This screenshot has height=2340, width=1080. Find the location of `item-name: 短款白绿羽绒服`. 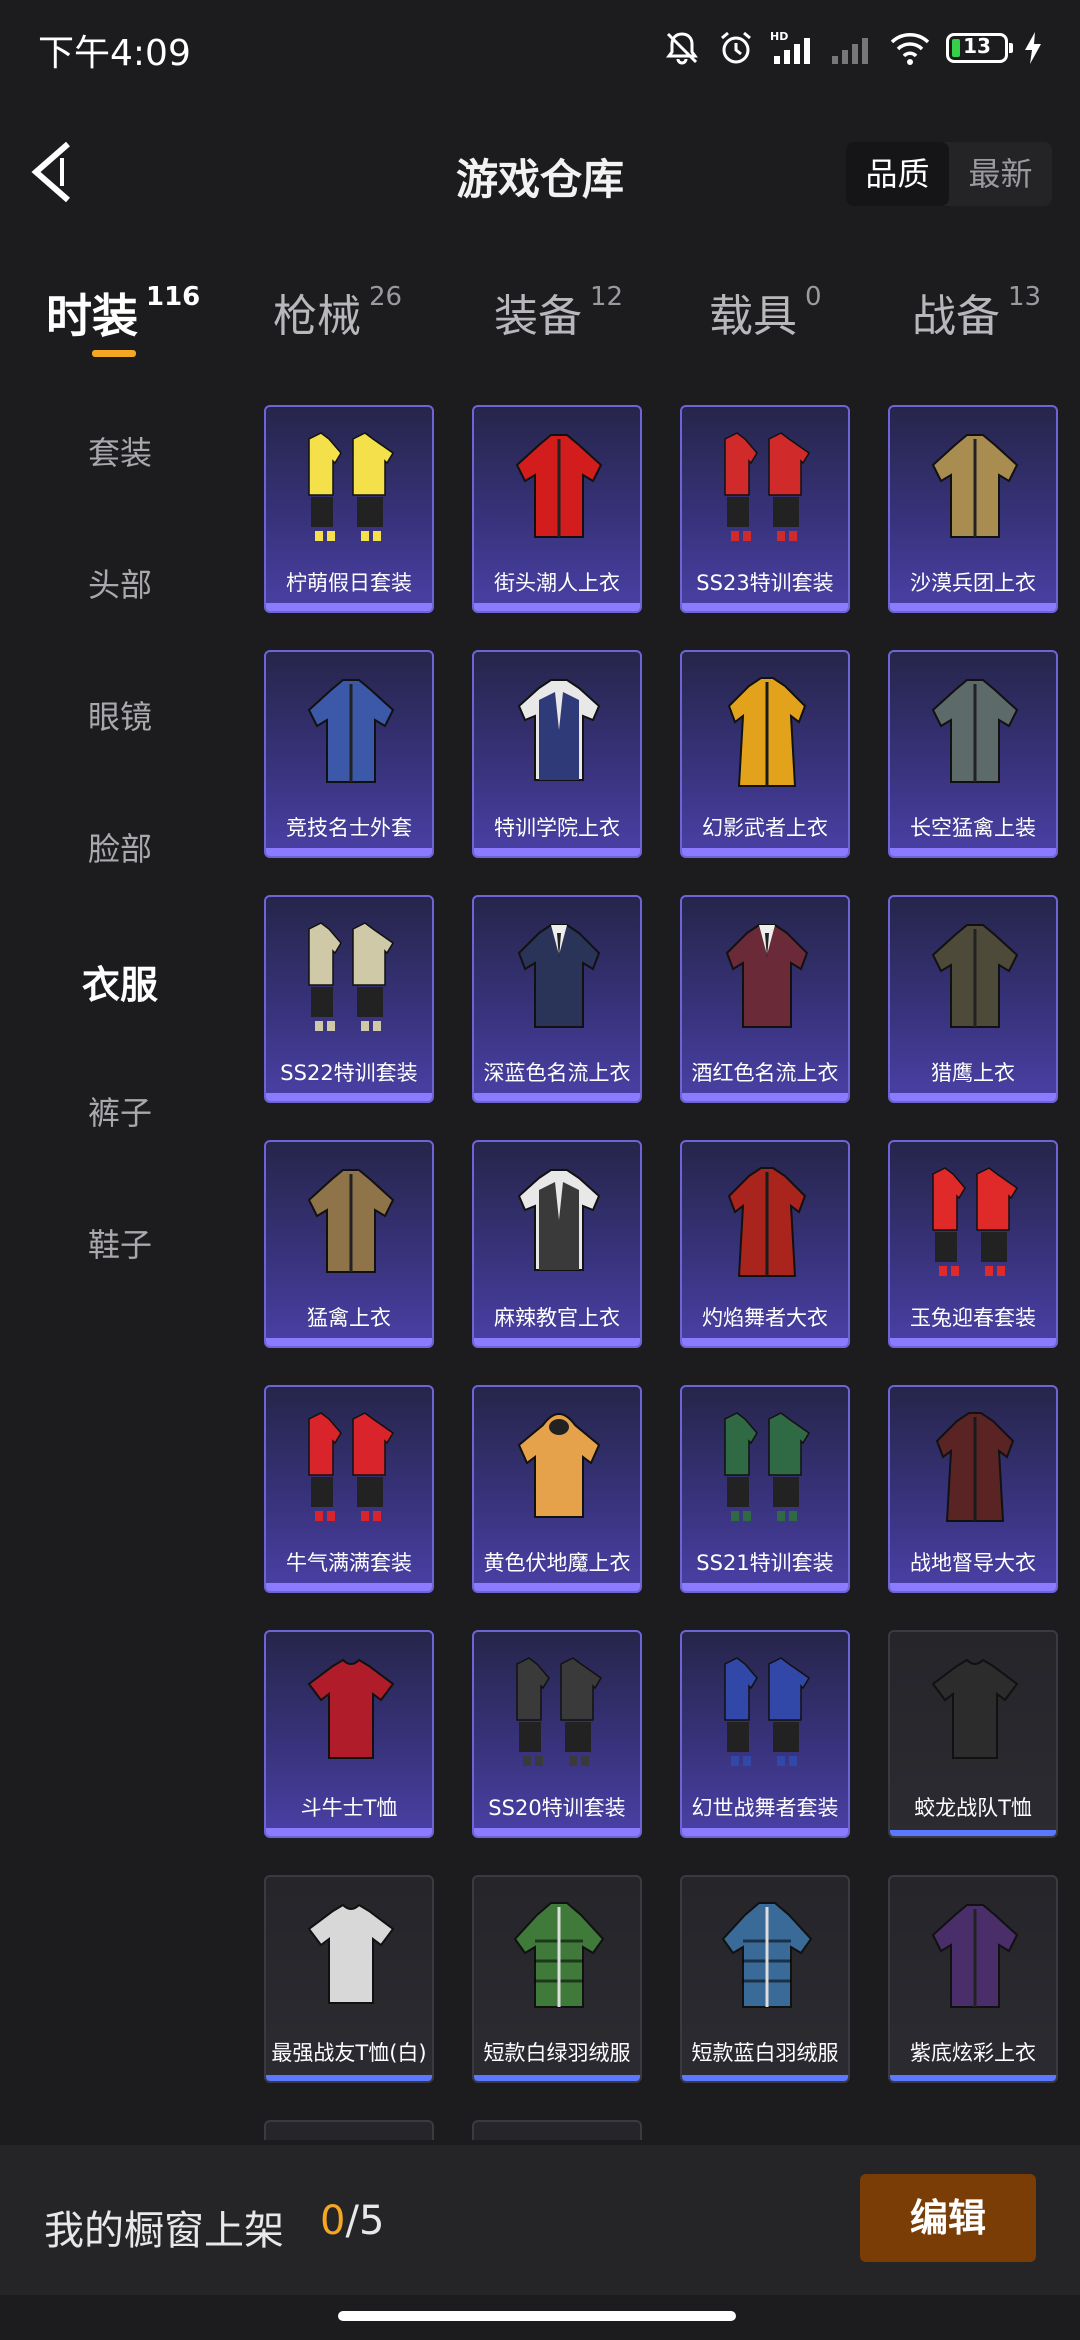

item-name: 短款白绿羽绒服 is located at coordinates (557, 2053).